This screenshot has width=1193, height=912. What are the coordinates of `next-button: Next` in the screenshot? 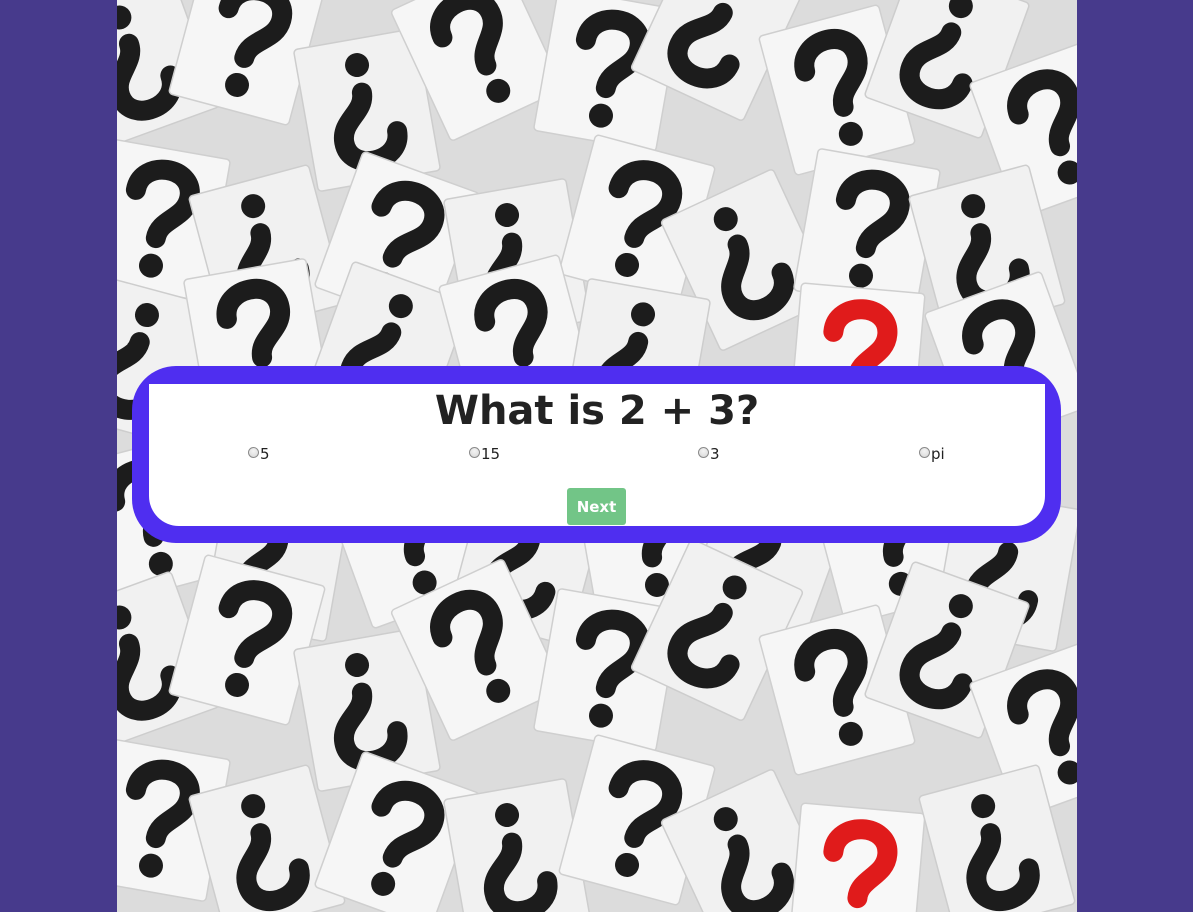 It's located at (596, 506).